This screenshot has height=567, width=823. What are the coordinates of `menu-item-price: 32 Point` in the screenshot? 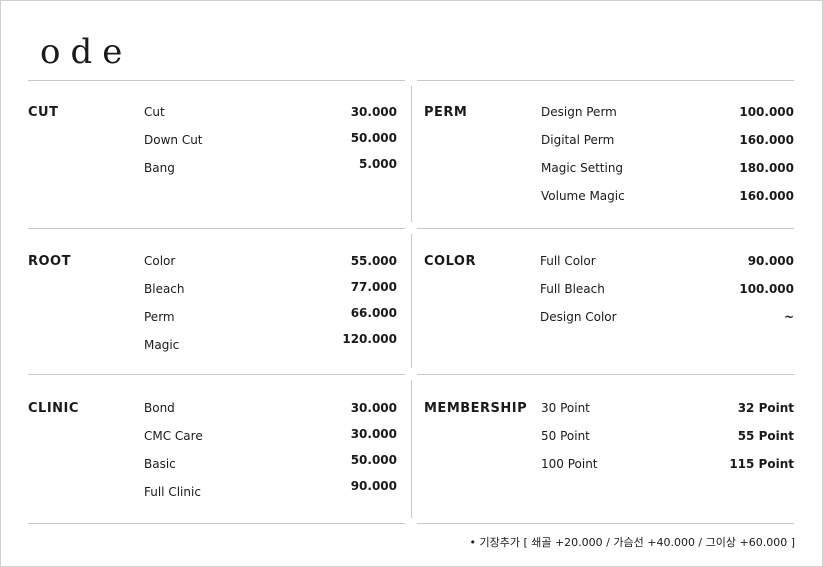 It's located at (765, 408).